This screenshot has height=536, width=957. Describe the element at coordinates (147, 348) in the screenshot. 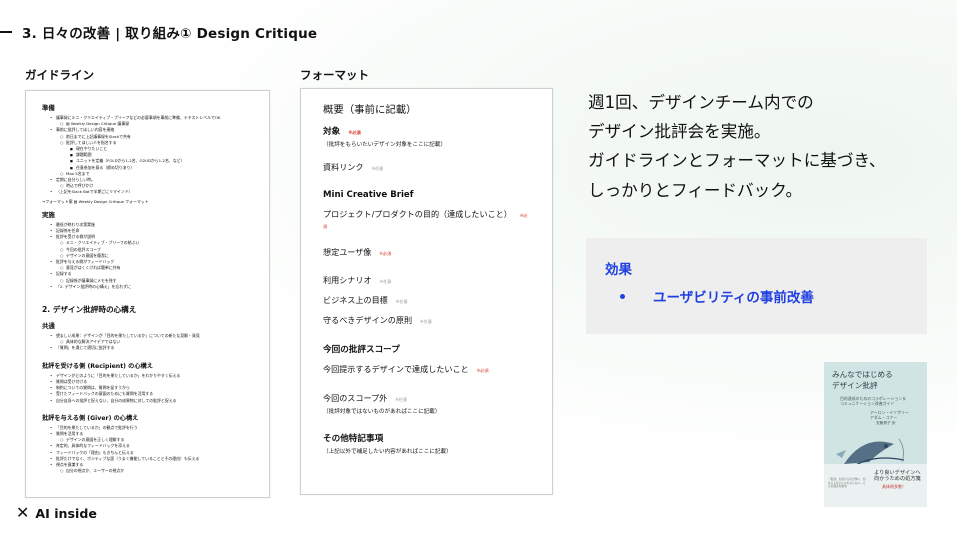

I see `guideline-list-item: 「質問」を通じて適切に批評する` at that location.